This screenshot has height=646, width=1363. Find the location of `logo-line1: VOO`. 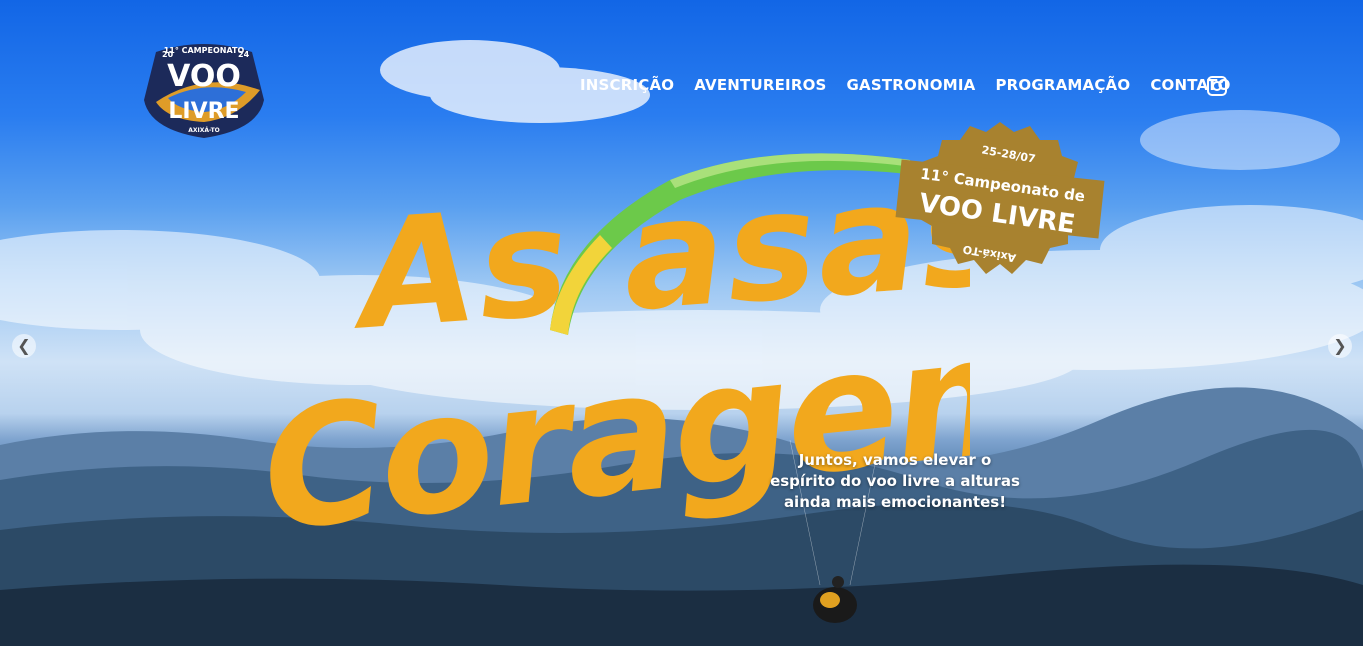

logo-line1: VOO is located at coordinates (204, 76).